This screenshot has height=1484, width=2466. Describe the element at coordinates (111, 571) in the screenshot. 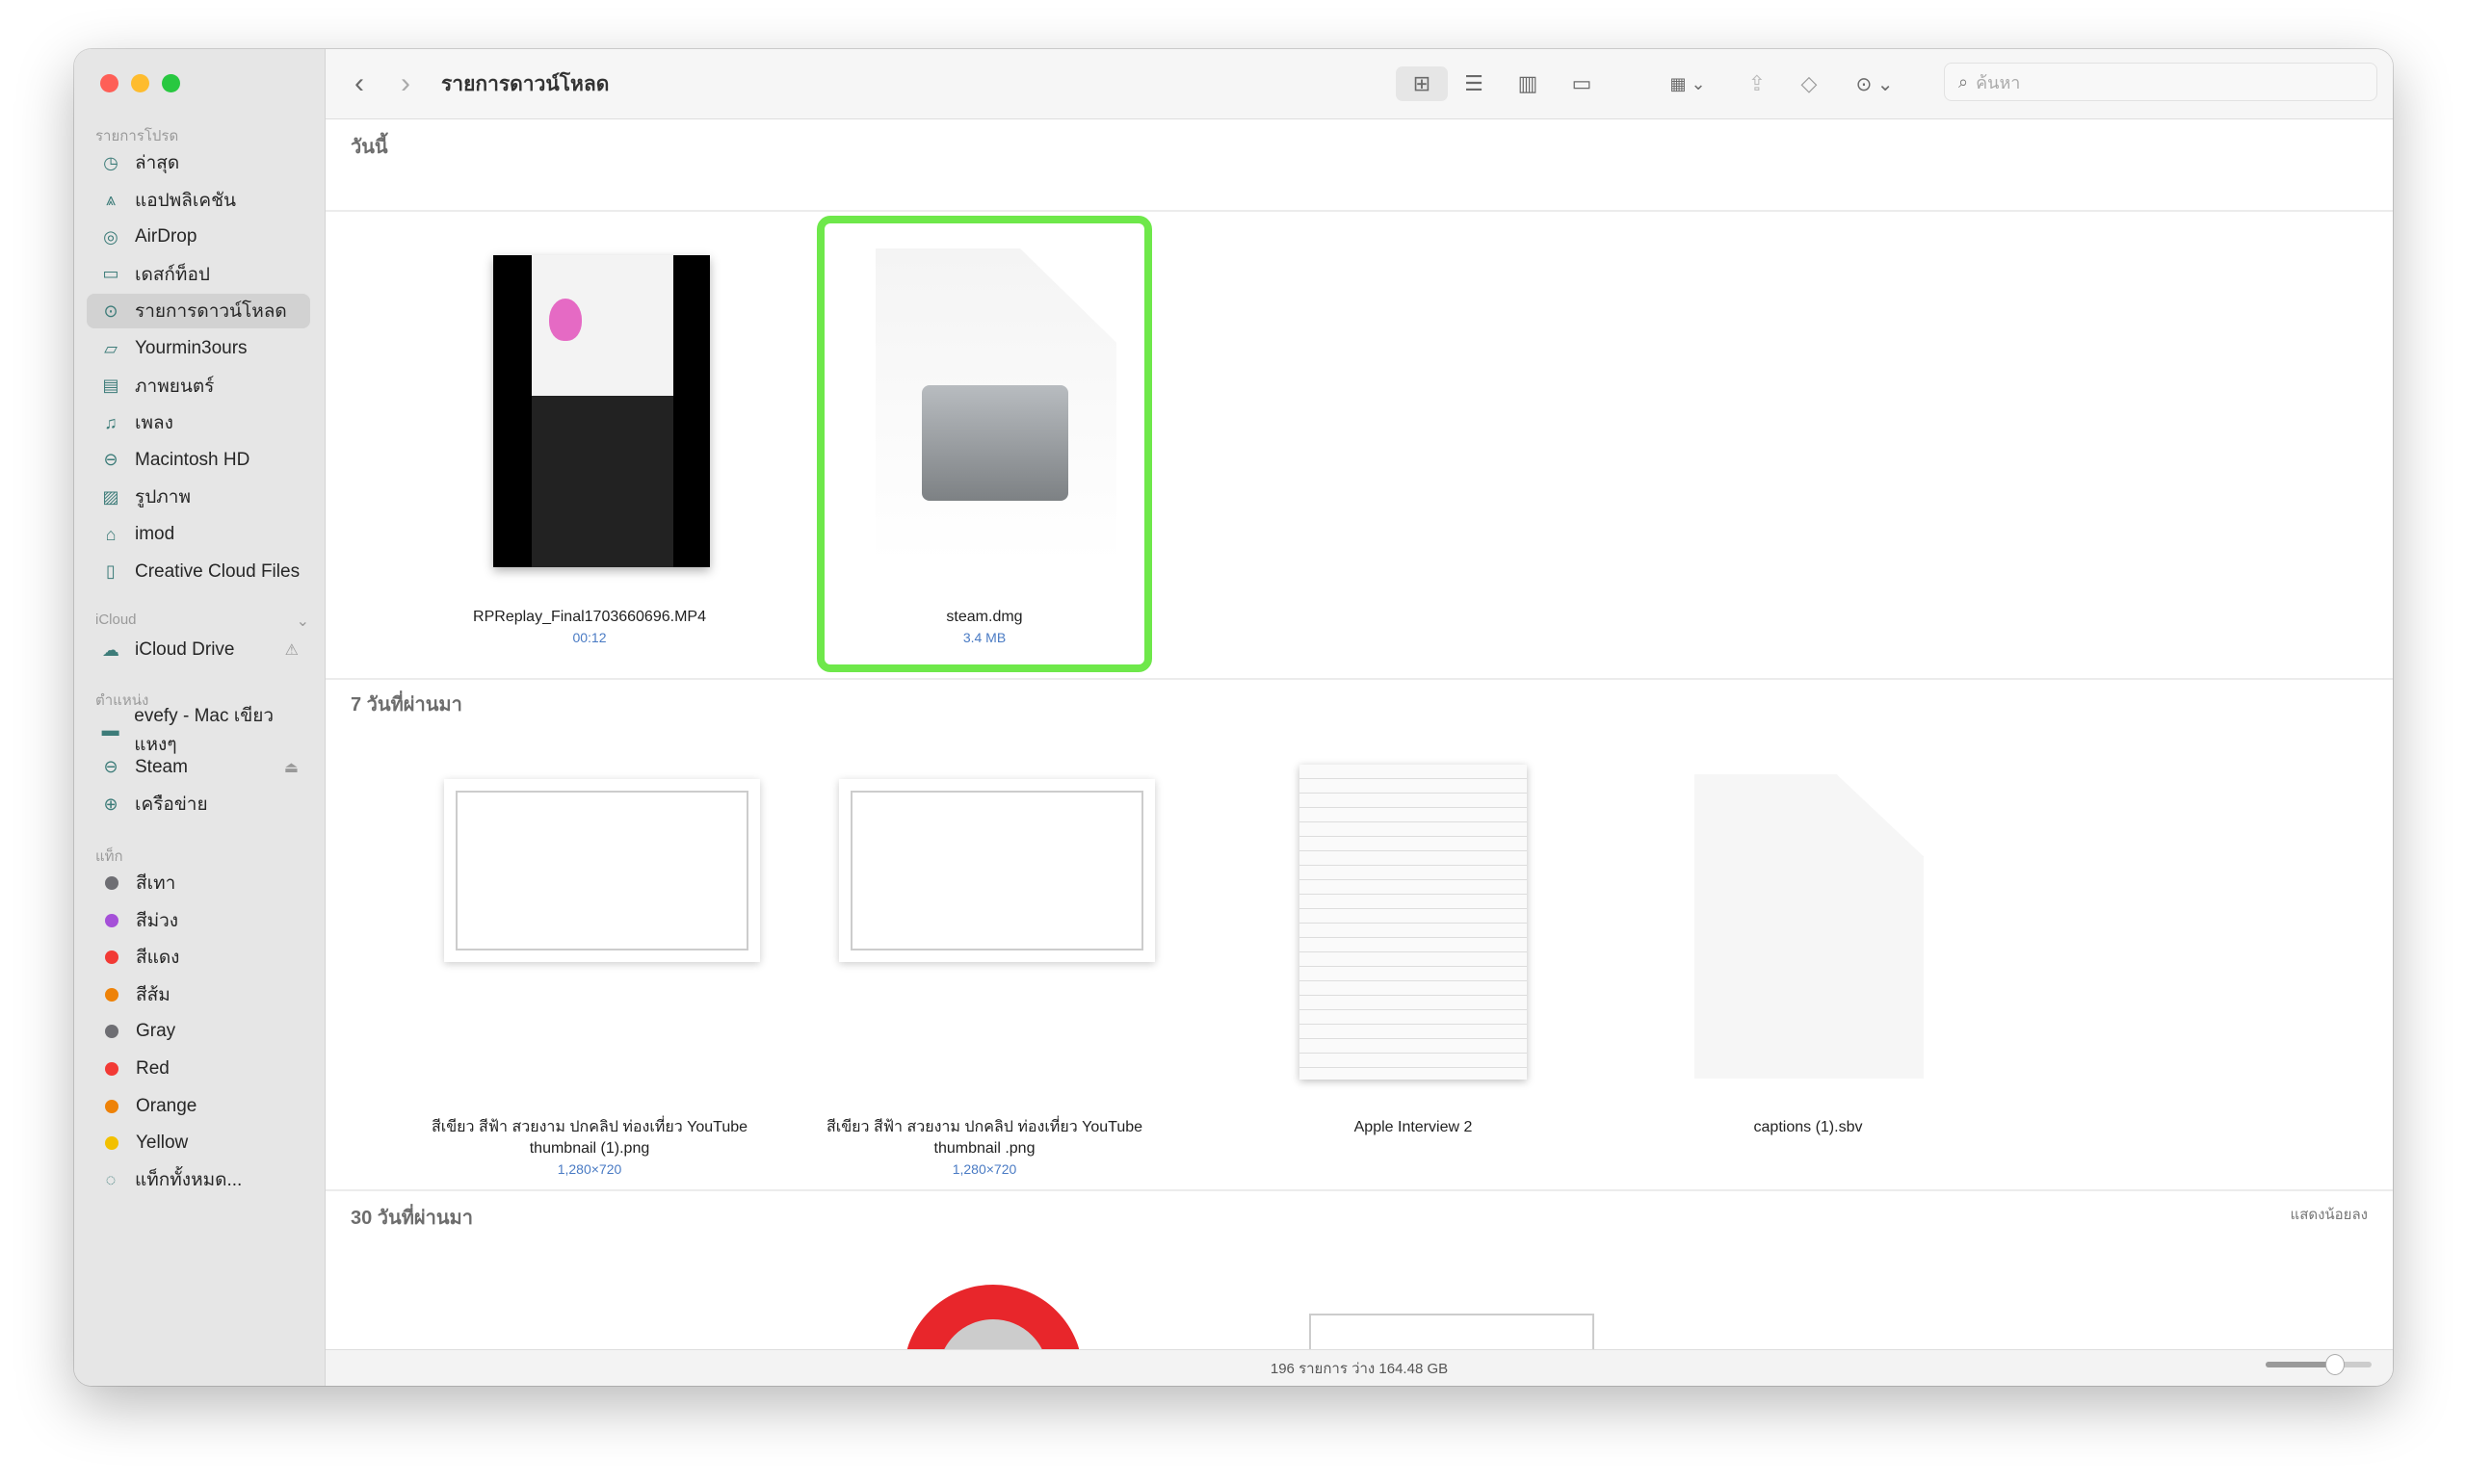

I see `document-icon: ▯` at that location.